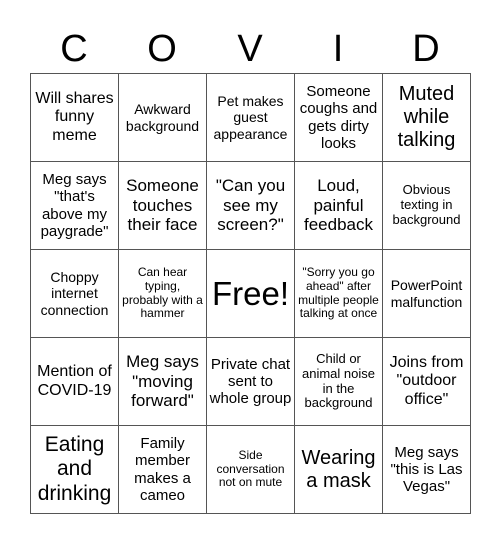 This screenshot has width=500, height=544. I want to click on bingo-cell: Awkward background, so click(163, 118).